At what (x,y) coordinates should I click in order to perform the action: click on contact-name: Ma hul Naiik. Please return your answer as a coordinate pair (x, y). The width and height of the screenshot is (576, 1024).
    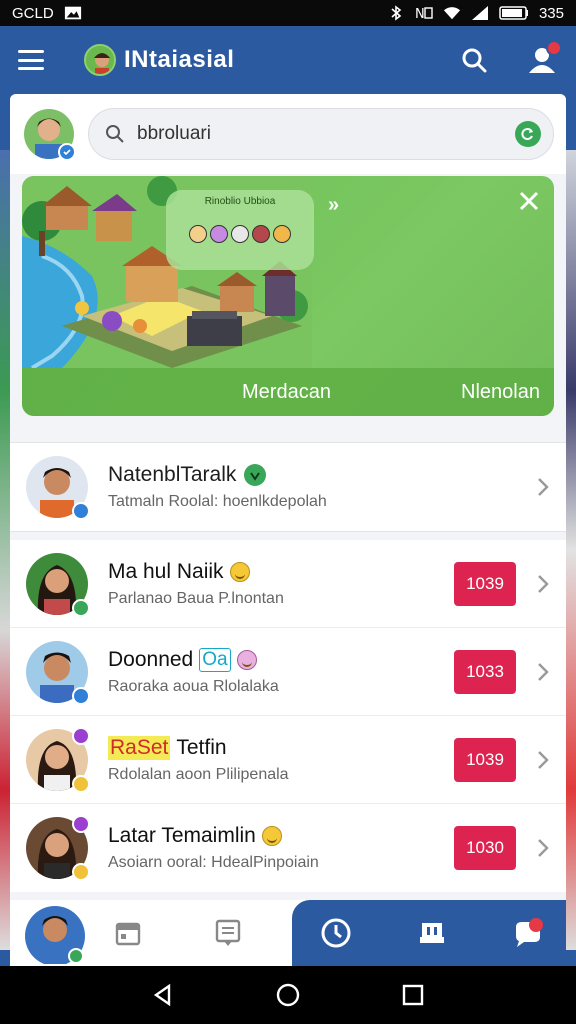
    Looking at the image, I should click on (166, 571).